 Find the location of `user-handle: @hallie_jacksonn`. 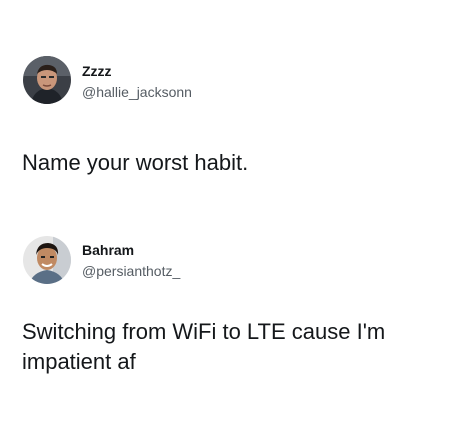

user-handle: @hallie_jacksonn is located at coordinates (137, 92).